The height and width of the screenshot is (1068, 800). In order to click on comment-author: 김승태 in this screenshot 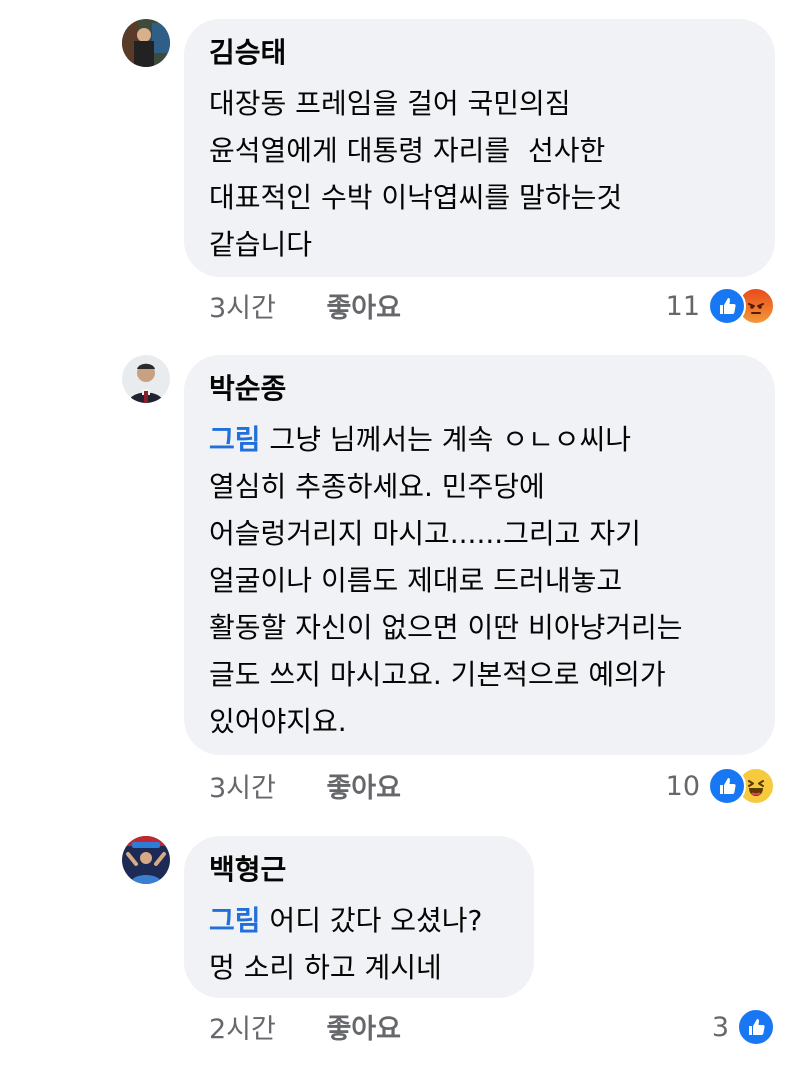, I will do `click(479, 53)`.